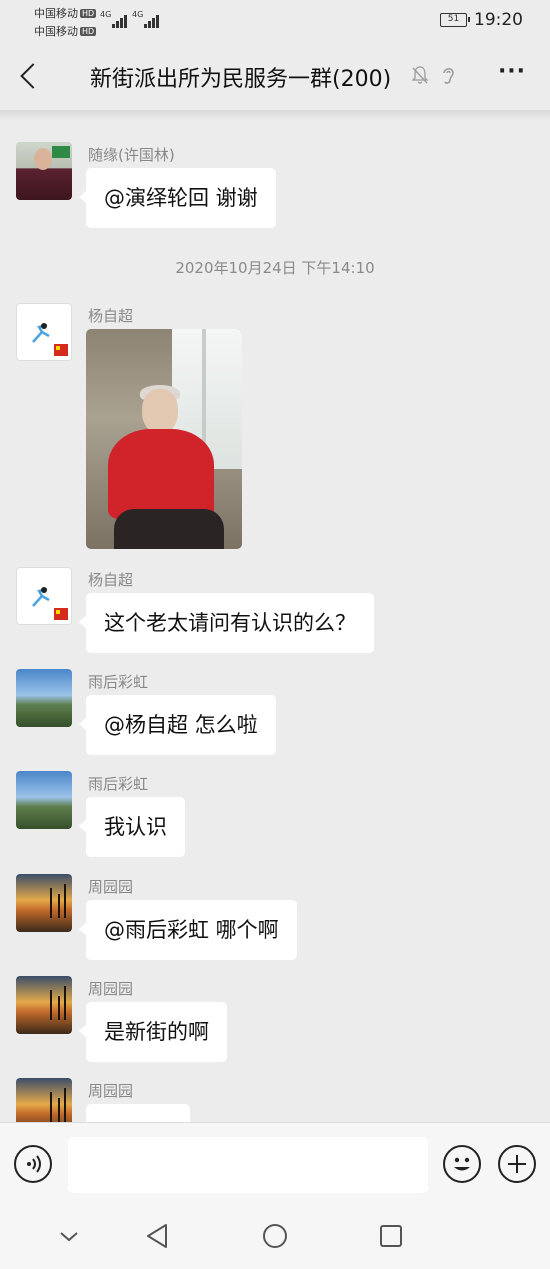  I want to click on ear-icon, so click(448, 76).